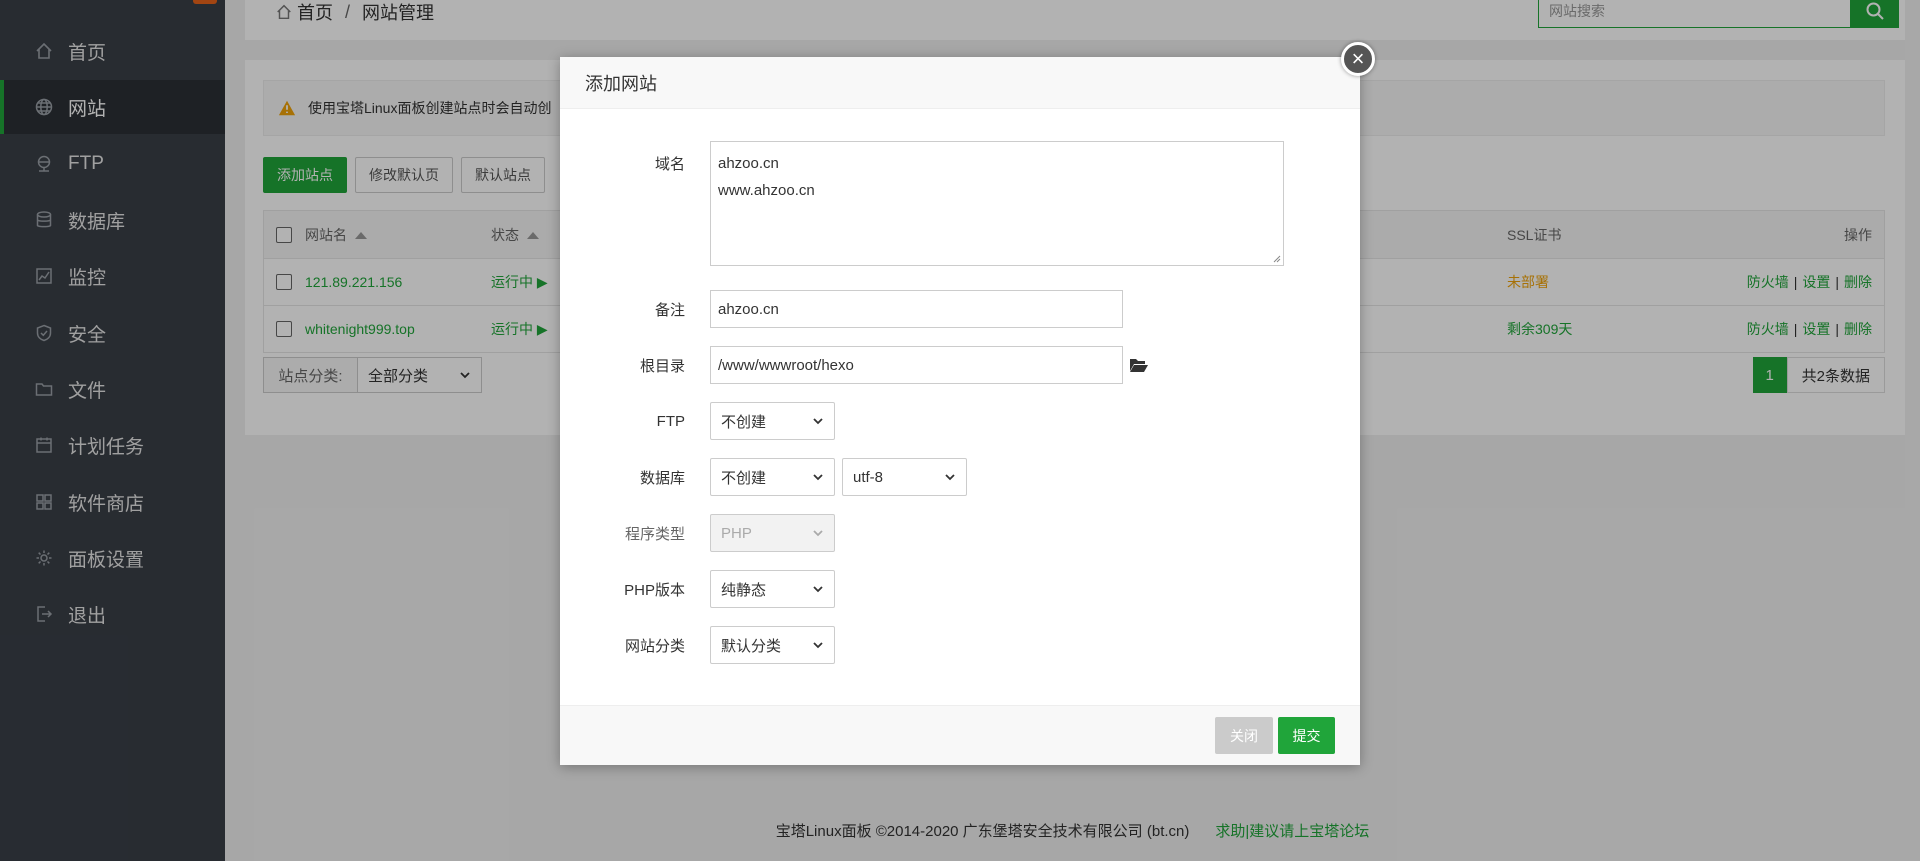 This screenshot has height=861, width=1920. I want to click on root-input: /www/wwwroot/hexo, so click(916, 365).